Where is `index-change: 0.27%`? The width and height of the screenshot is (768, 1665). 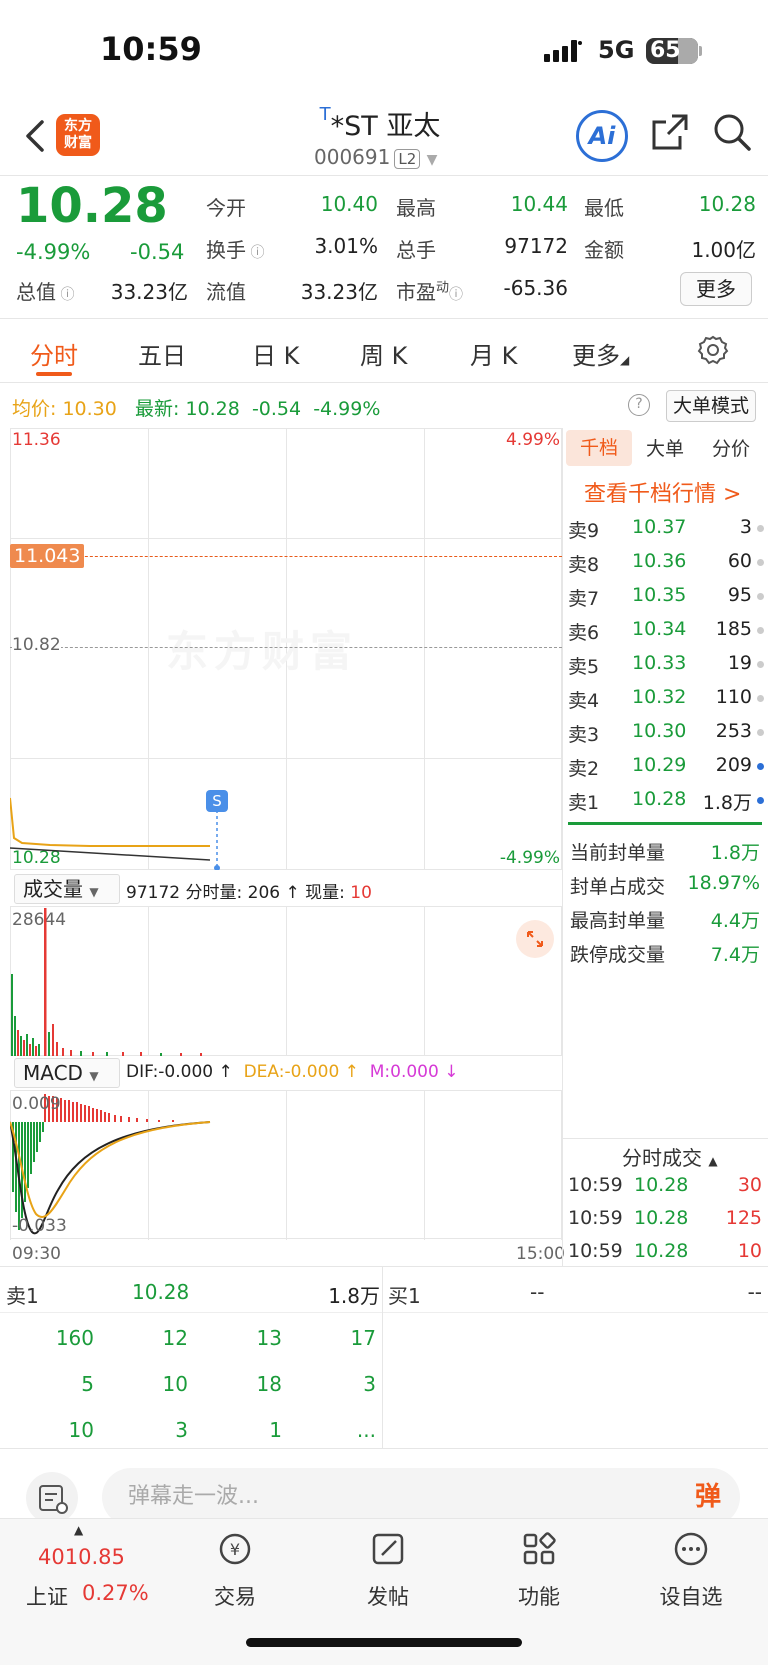
index-change: 0.27% is located at coordinates (115, 1593).